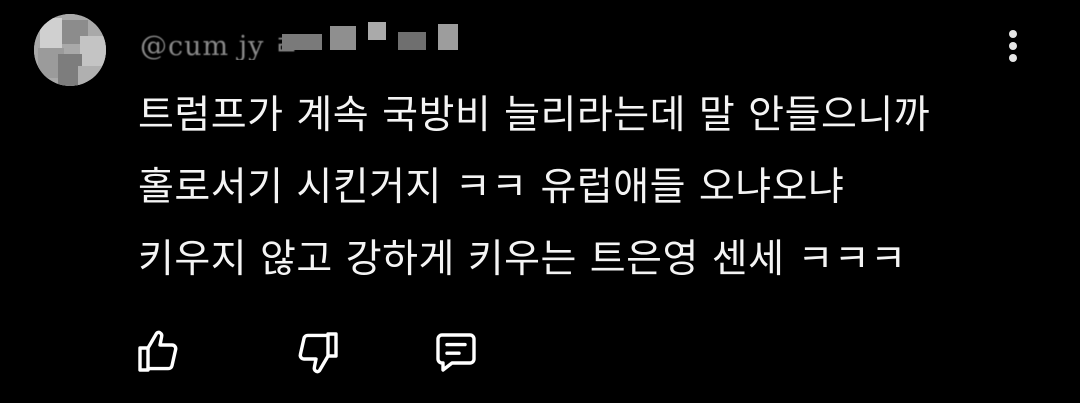 This screenshot has height=403, width=1080. I want to click on dislike-button, so click(318, 352).